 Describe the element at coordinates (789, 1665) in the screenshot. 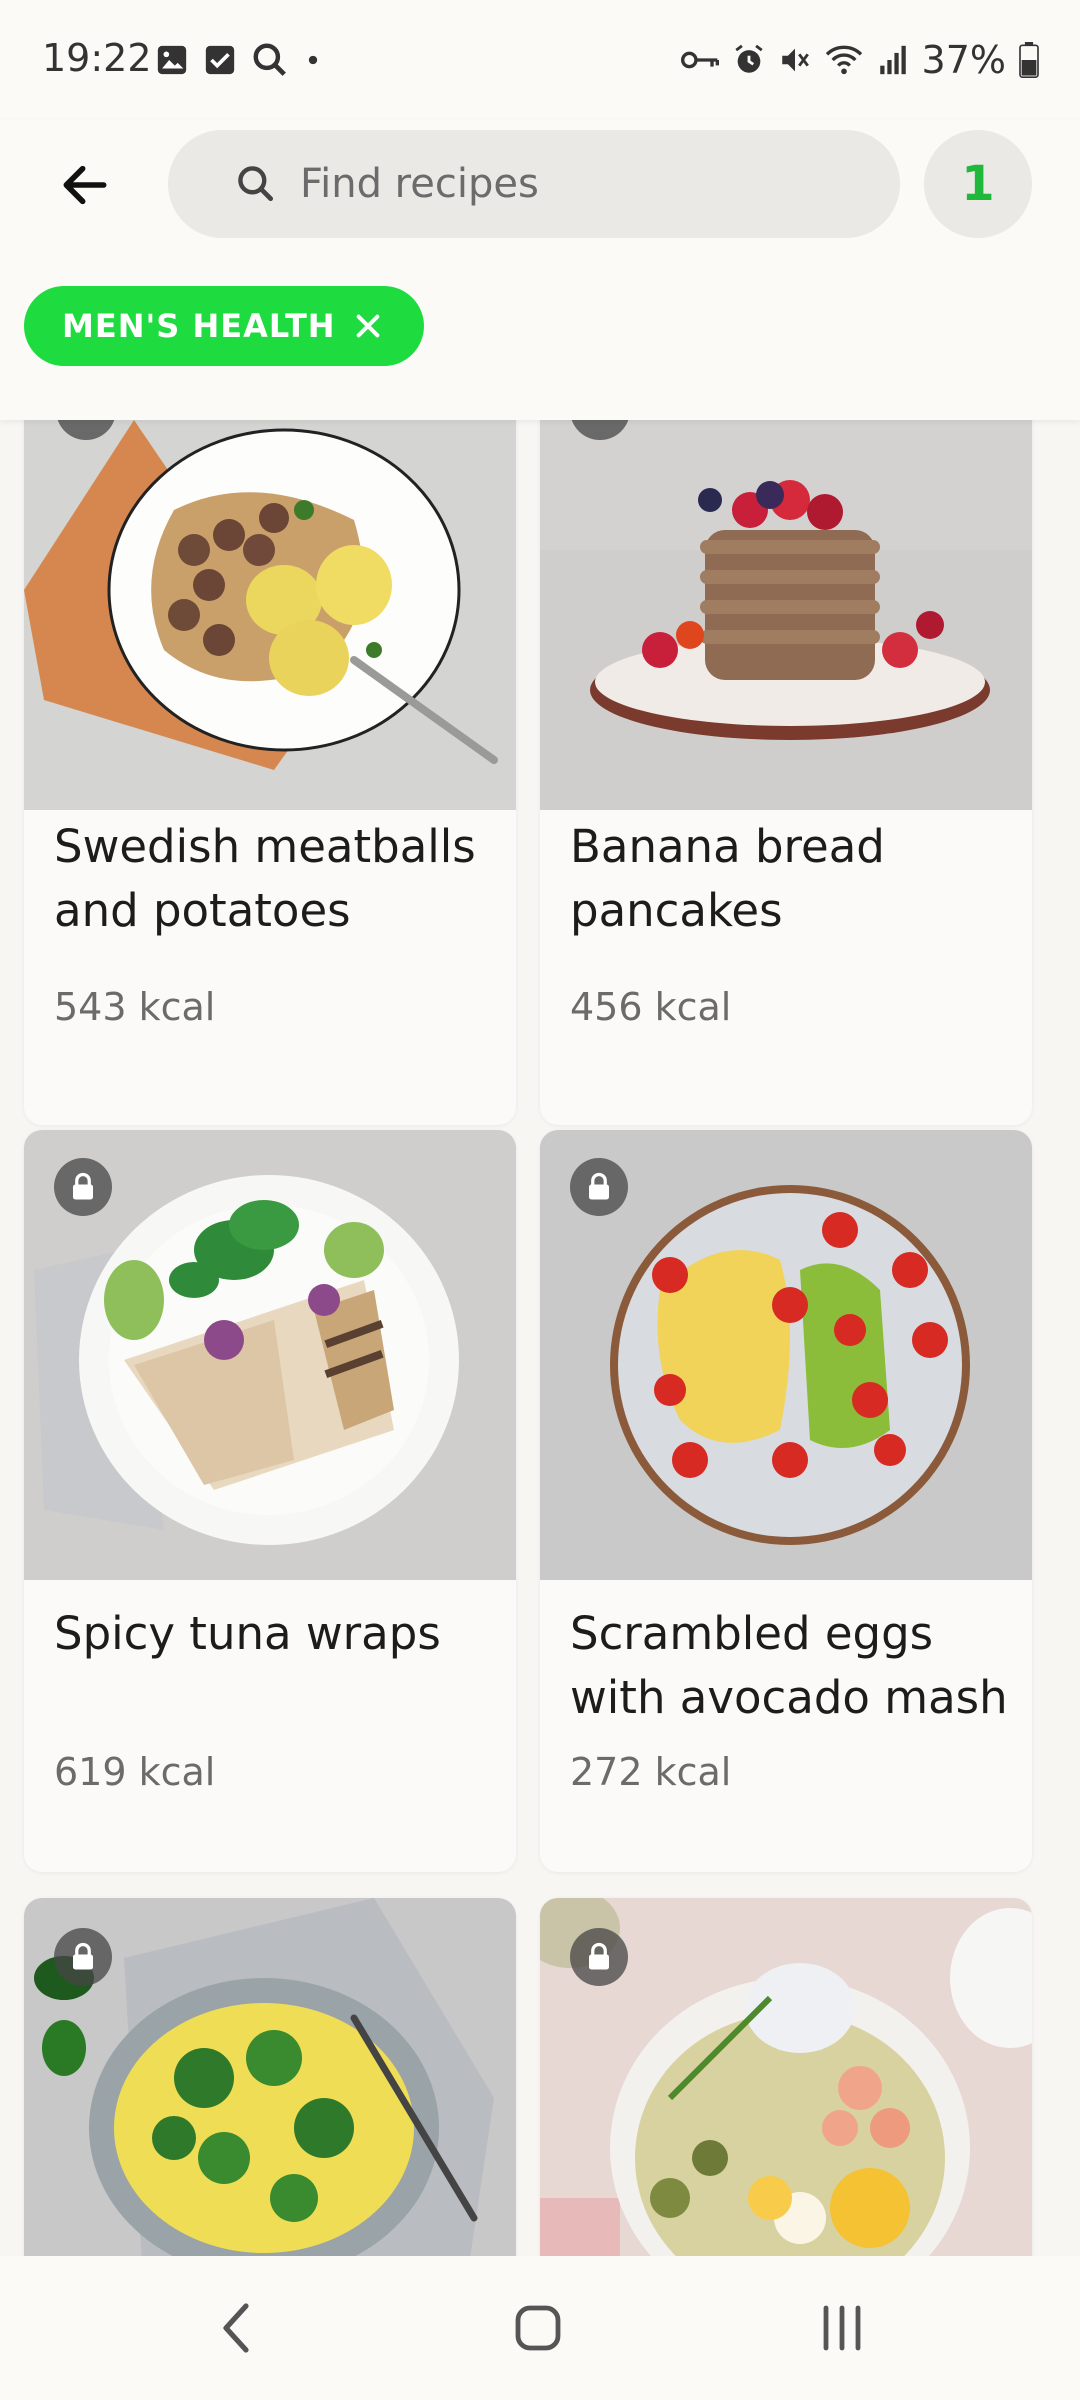

I see `recipe-title: Scrambled eggs with avocado mash` at that location.